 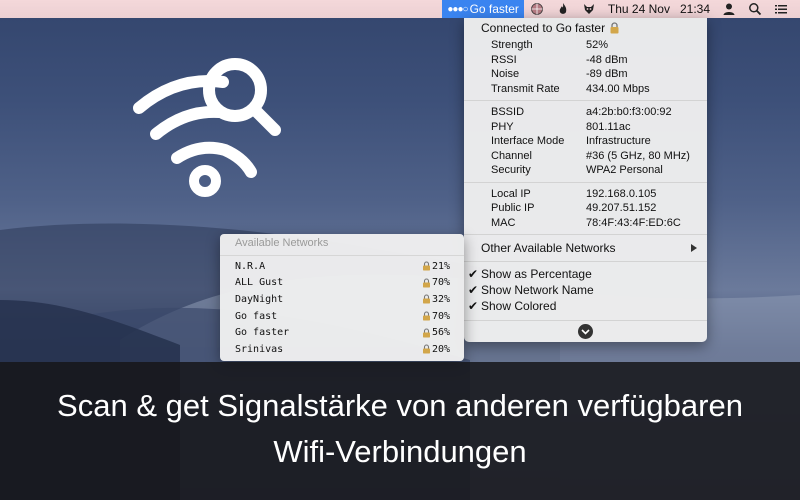 I want to click on option-label: Show as Percentage, so click(x=536, y=274).